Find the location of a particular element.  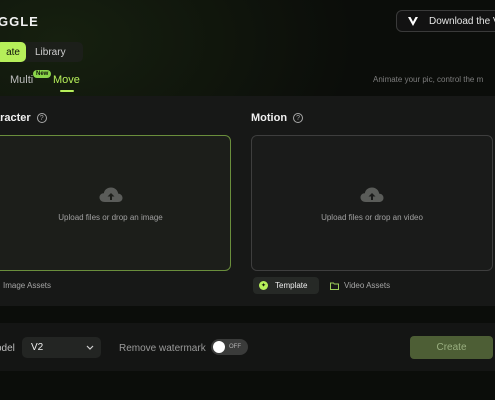

character-title: aracter is located at coordinates (15, 118).